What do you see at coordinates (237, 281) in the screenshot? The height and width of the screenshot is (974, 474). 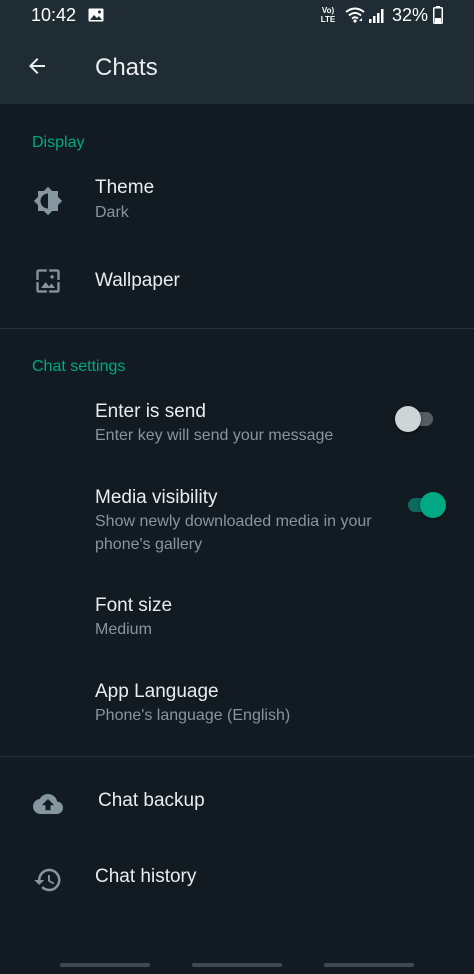 I see `wallpaper-setting: Wallpaper` at bounding box center [237, 281].